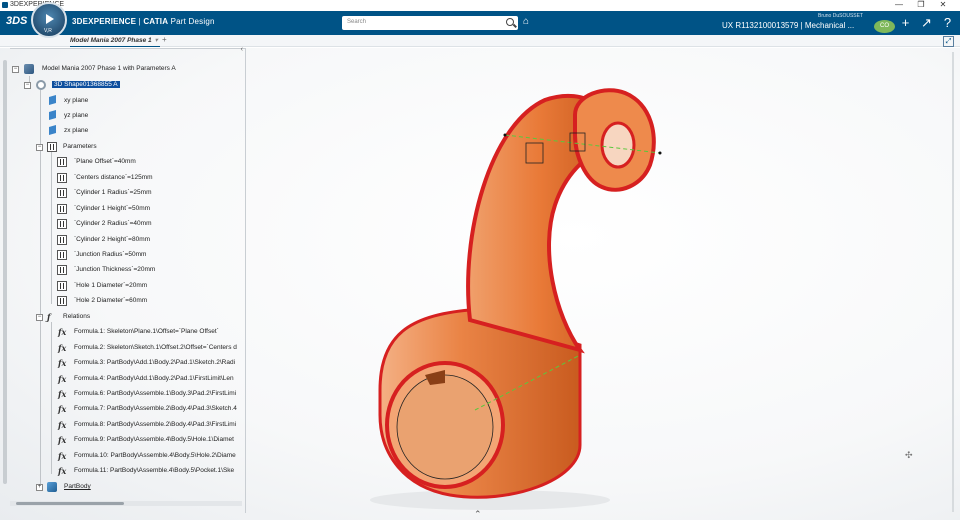 This screenshot has width=960, height=520. What do you see at coordinates (76, 130) in the screenshot?
I see `plane-label: zx plane` at bounding box center [76, 130].